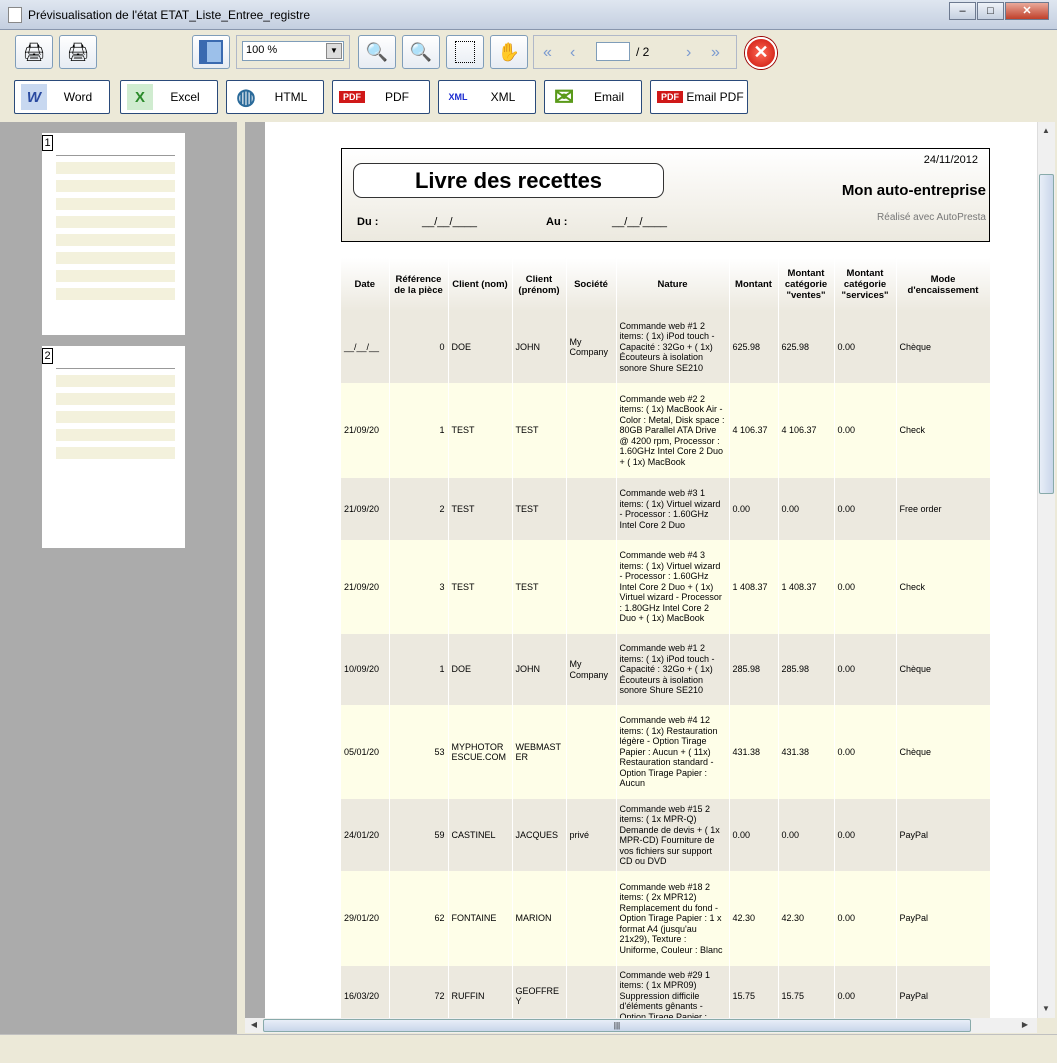 The width and height of the screenshot is (1057, 1063). I want to click on export-label: Word, so click(78, 97).